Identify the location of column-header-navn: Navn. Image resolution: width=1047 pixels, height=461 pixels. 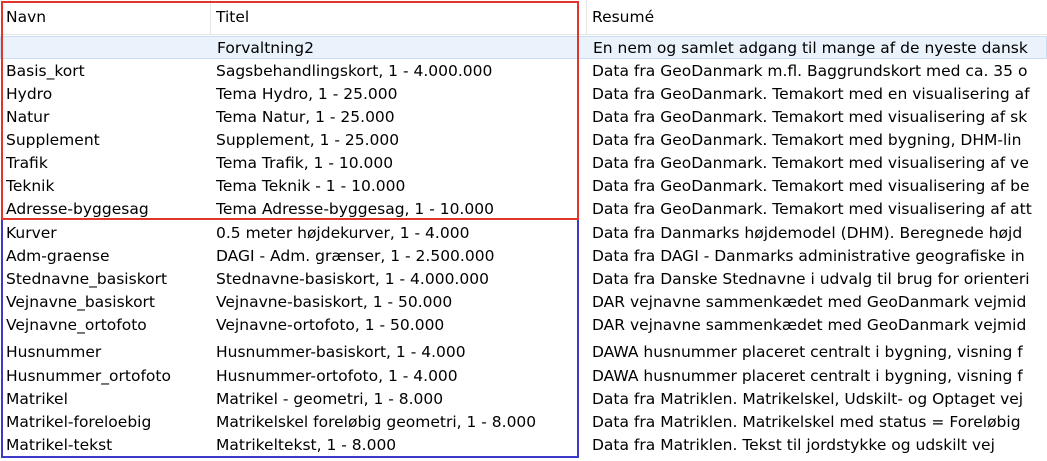
(106, 17).